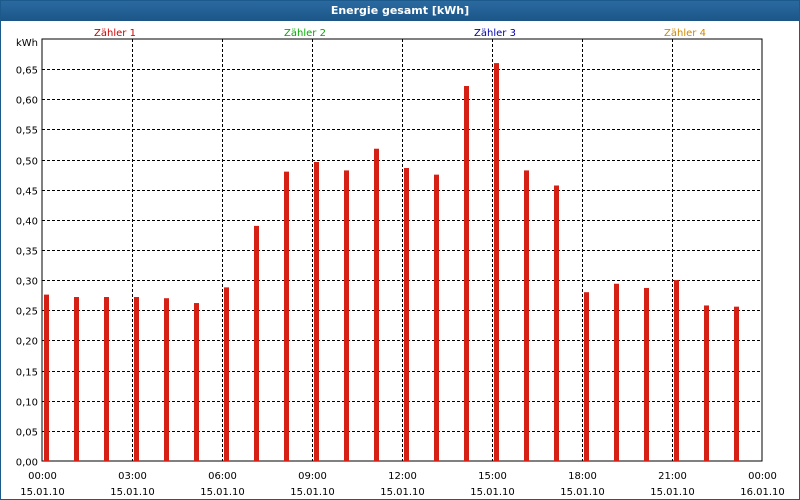  What do you see at coordinates (27, 131) in the screenshot?
I see `y-tick-label: 0,55` at bounding box center [27, 131].